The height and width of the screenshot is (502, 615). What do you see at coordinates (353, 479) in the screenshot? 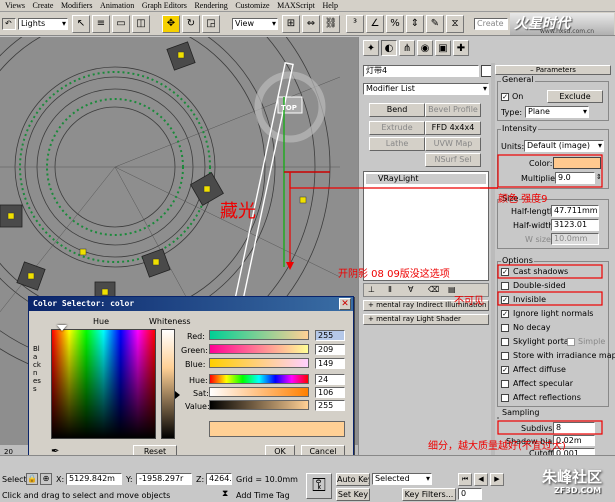
I see `auto-key-button: Auto Key` at bounding box center [353, 479].